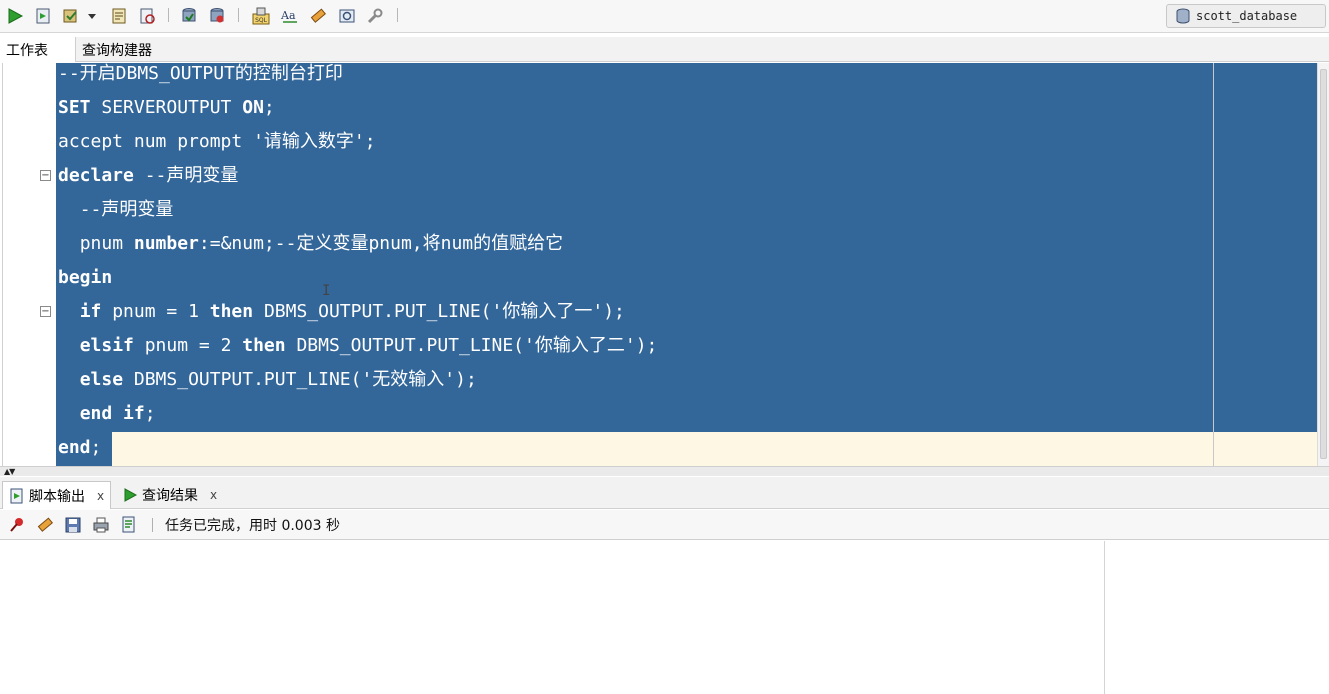 This screenshot has width=1329, height=694. I want to click on monitor-icon, so click(347, 16).